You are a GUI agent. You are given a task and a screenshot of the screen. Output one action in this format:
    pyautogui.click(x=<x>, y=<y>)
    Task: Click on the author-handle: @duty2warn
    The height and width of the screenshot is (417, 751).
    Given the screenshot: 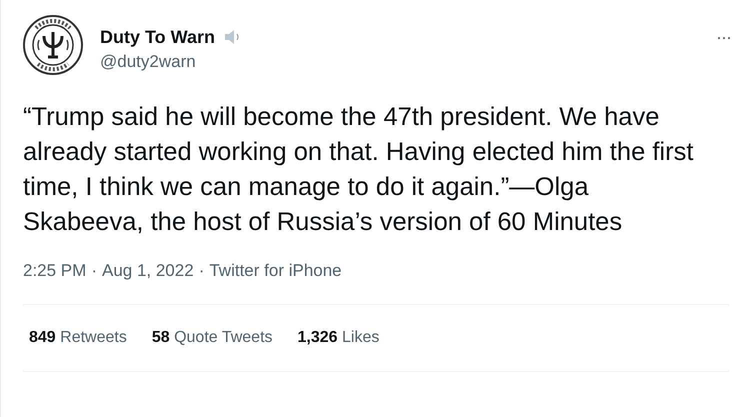 What is the action you would take?
    pyautogui.click(x=170, y=62)
    